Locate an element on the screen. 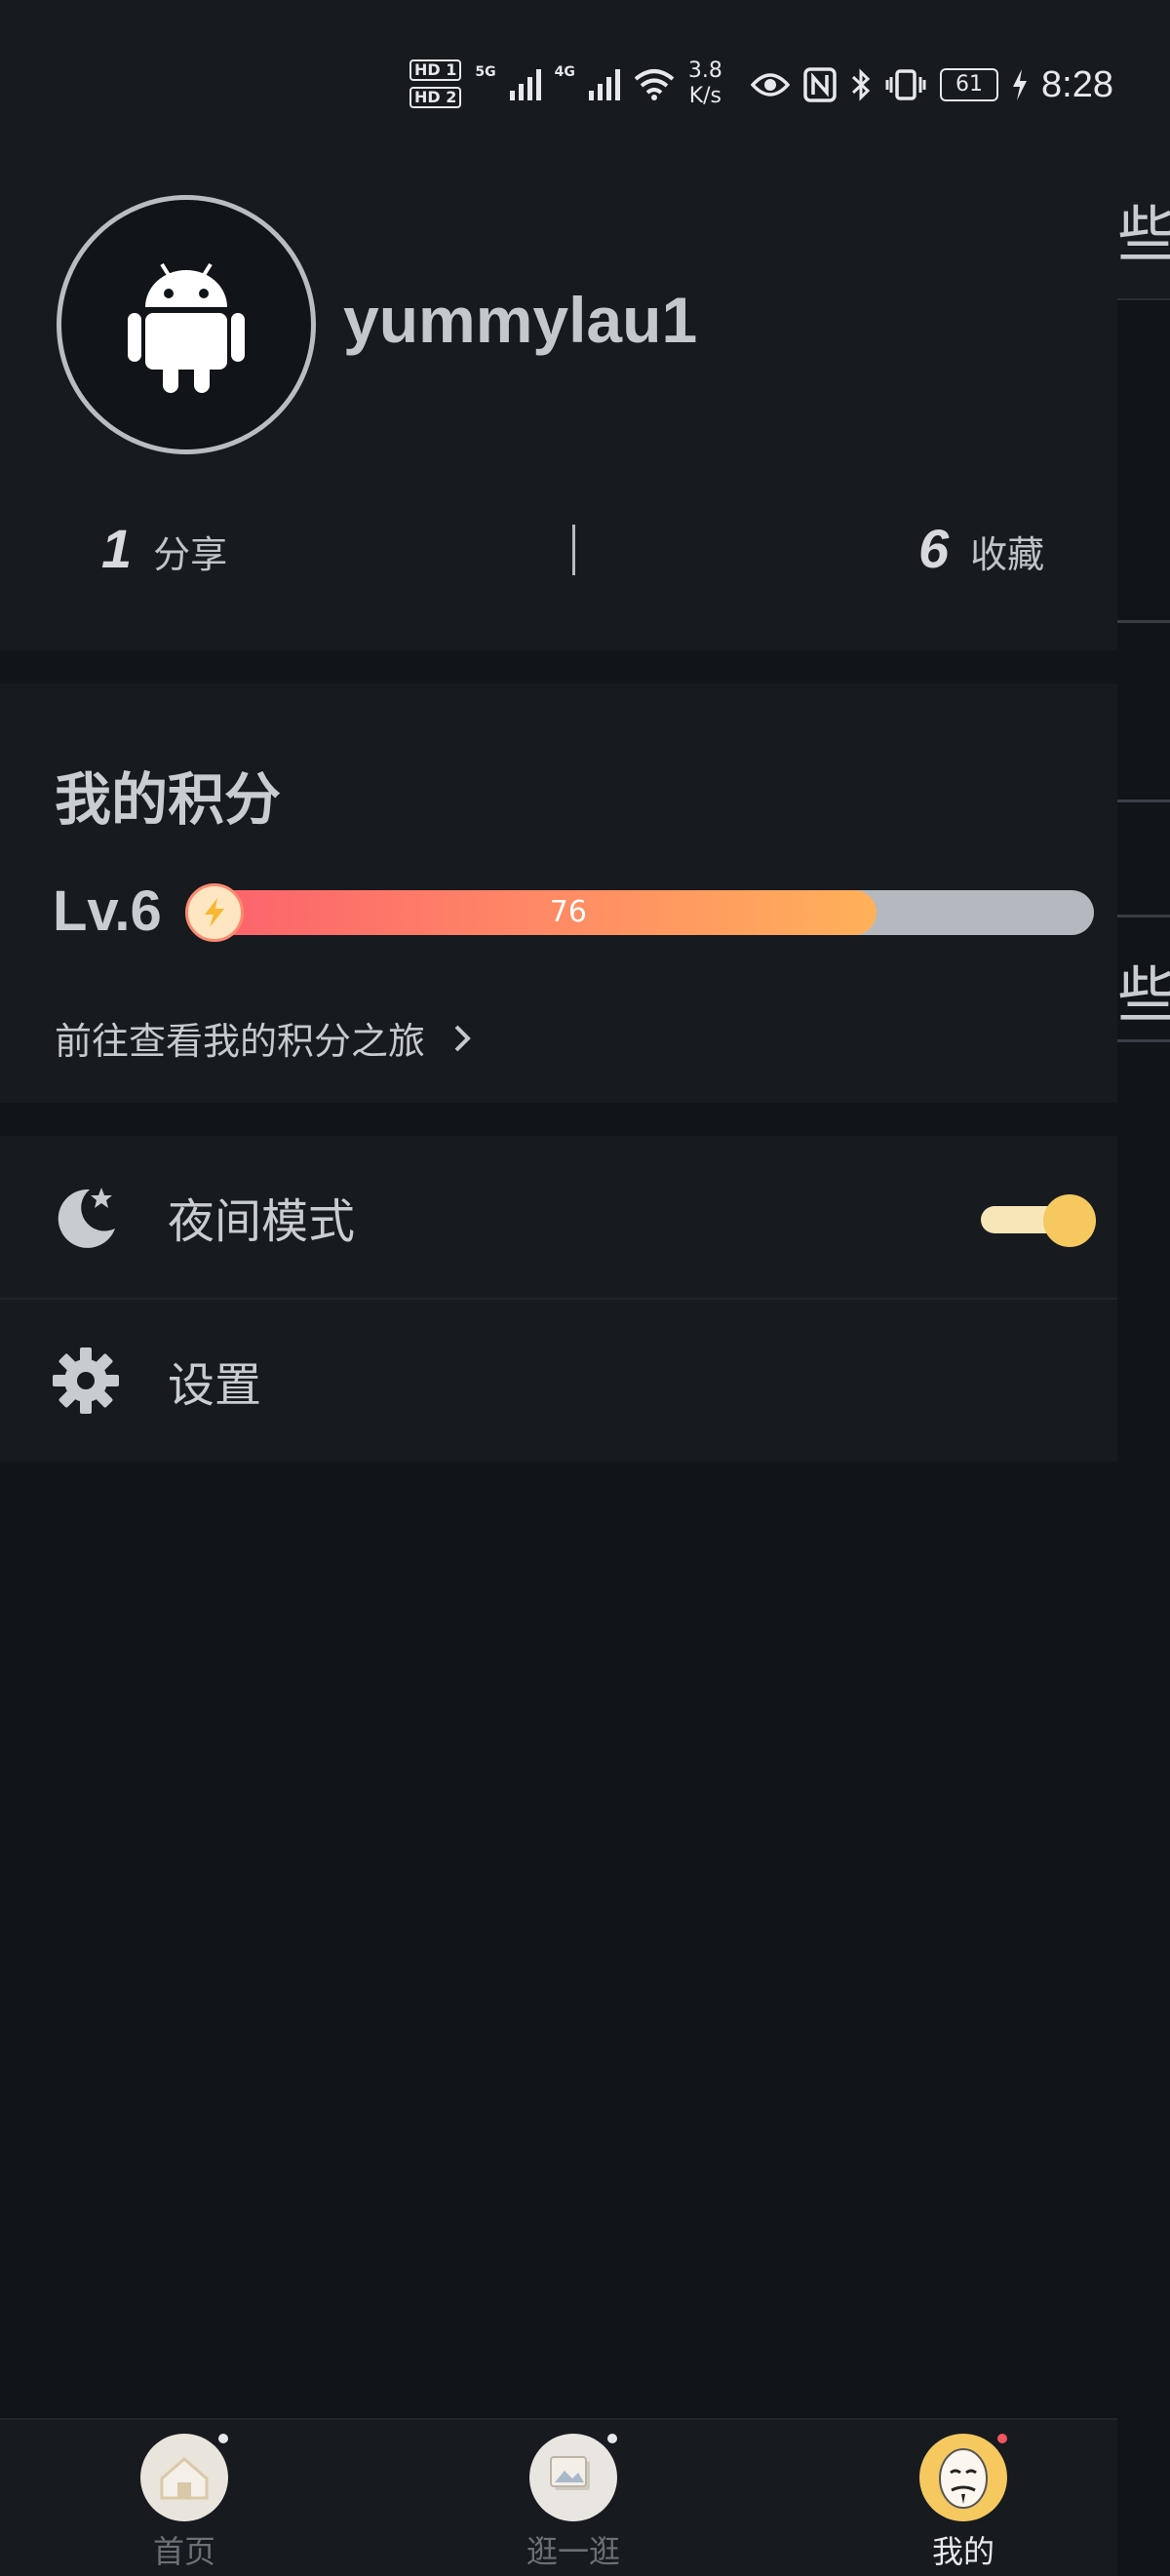 This screenshot has height=2576, width=1170. night-mode-toggle is located at coordinates (1038, 1220).